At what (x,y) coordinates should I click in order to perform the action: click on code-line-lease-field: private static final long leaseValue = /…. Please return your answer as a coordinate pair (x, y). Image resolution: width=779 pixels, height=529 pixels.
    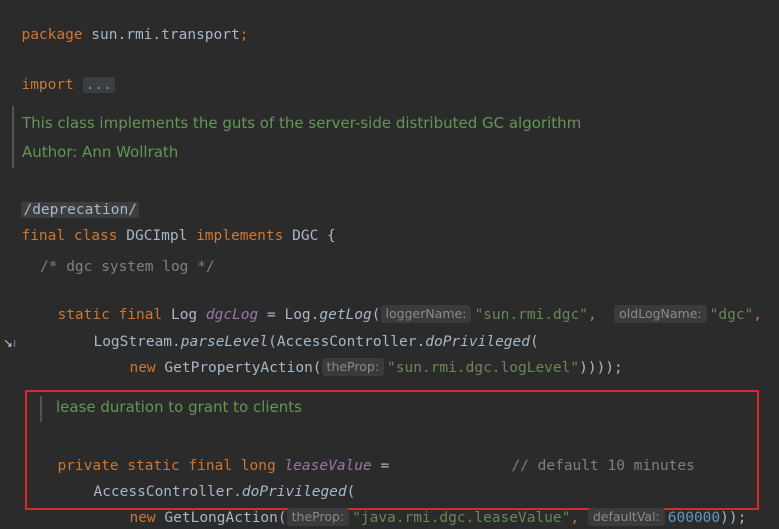
    Looking at the image, I should click on (367, 453).